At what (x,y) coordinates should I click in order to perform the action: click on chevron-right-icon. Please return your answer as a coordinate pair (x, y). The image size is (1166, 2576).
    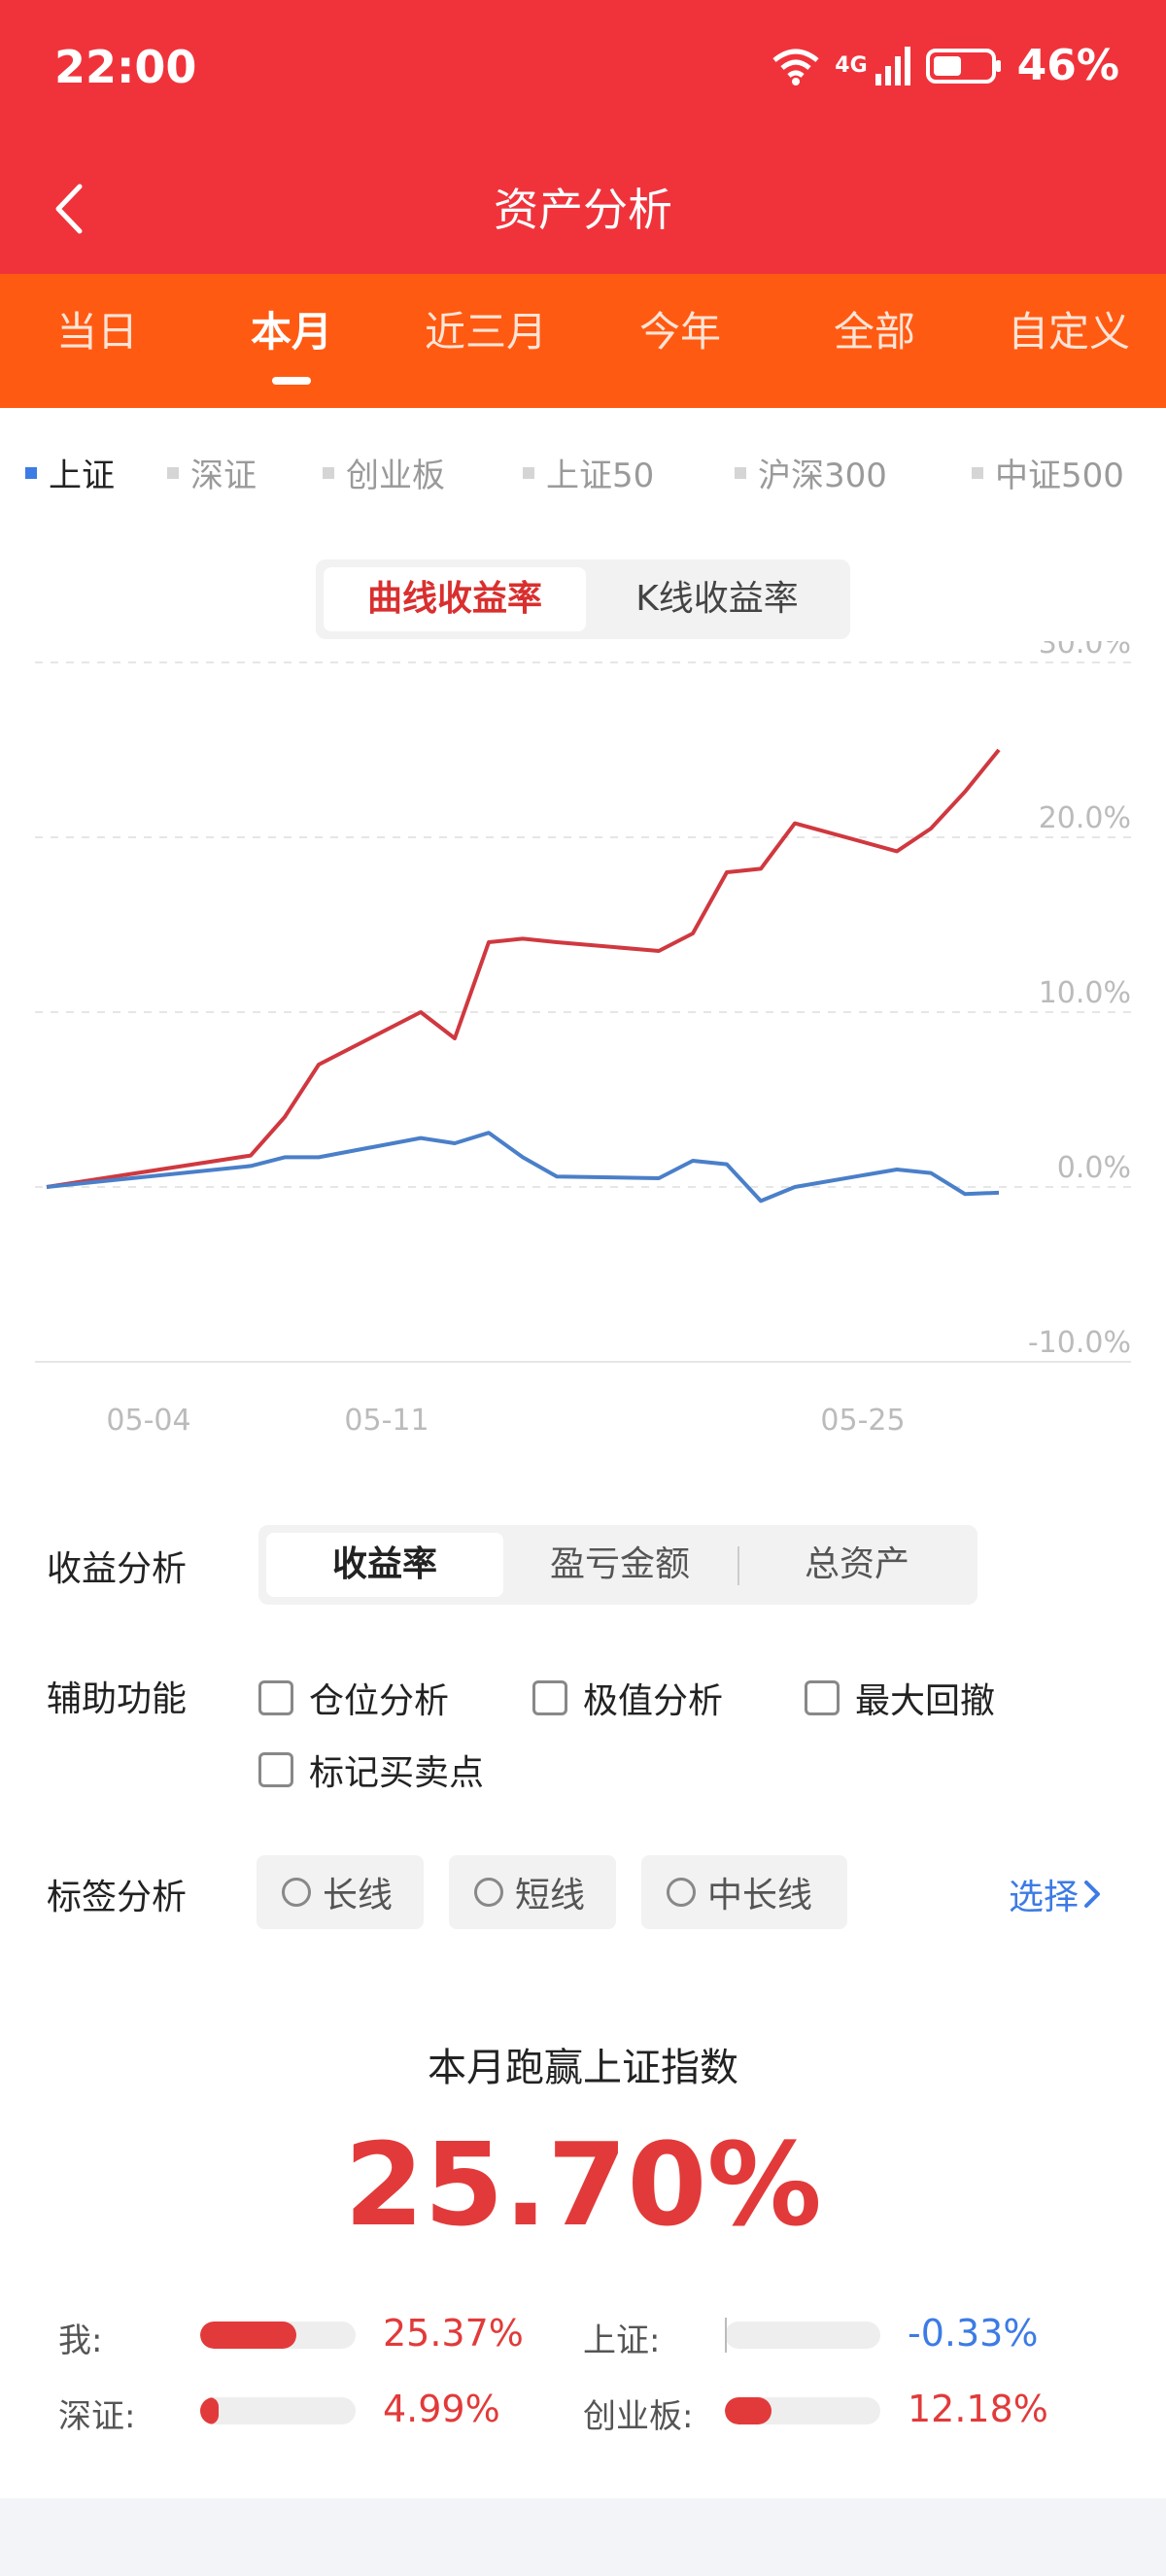
    Looking at the image, I should click on (1092, 1894).